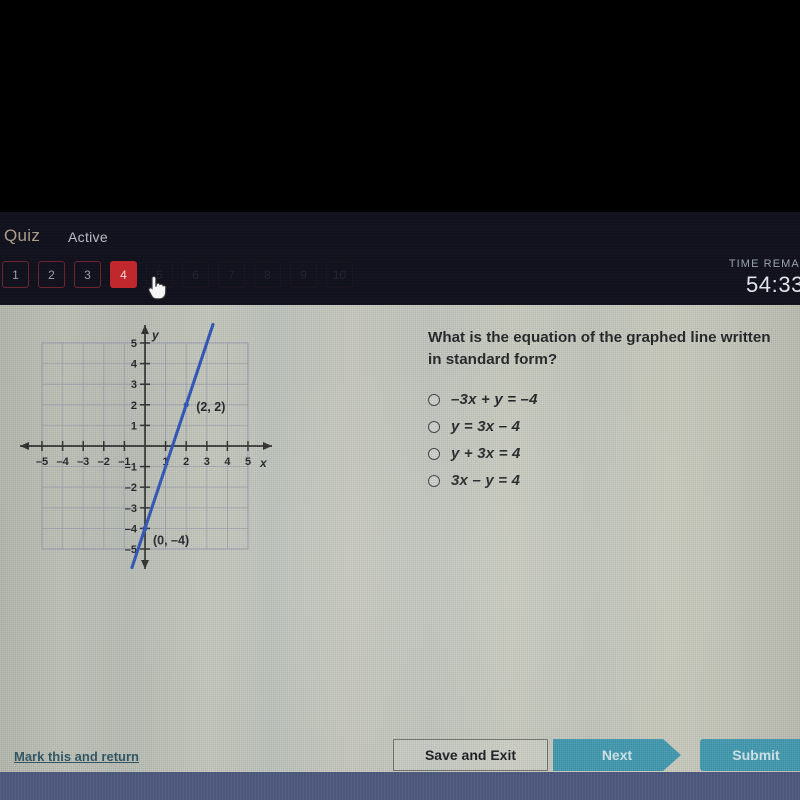 The width and height of the screenshot is (800, 800). I want to click on radio-button-d, so click(434, 480).